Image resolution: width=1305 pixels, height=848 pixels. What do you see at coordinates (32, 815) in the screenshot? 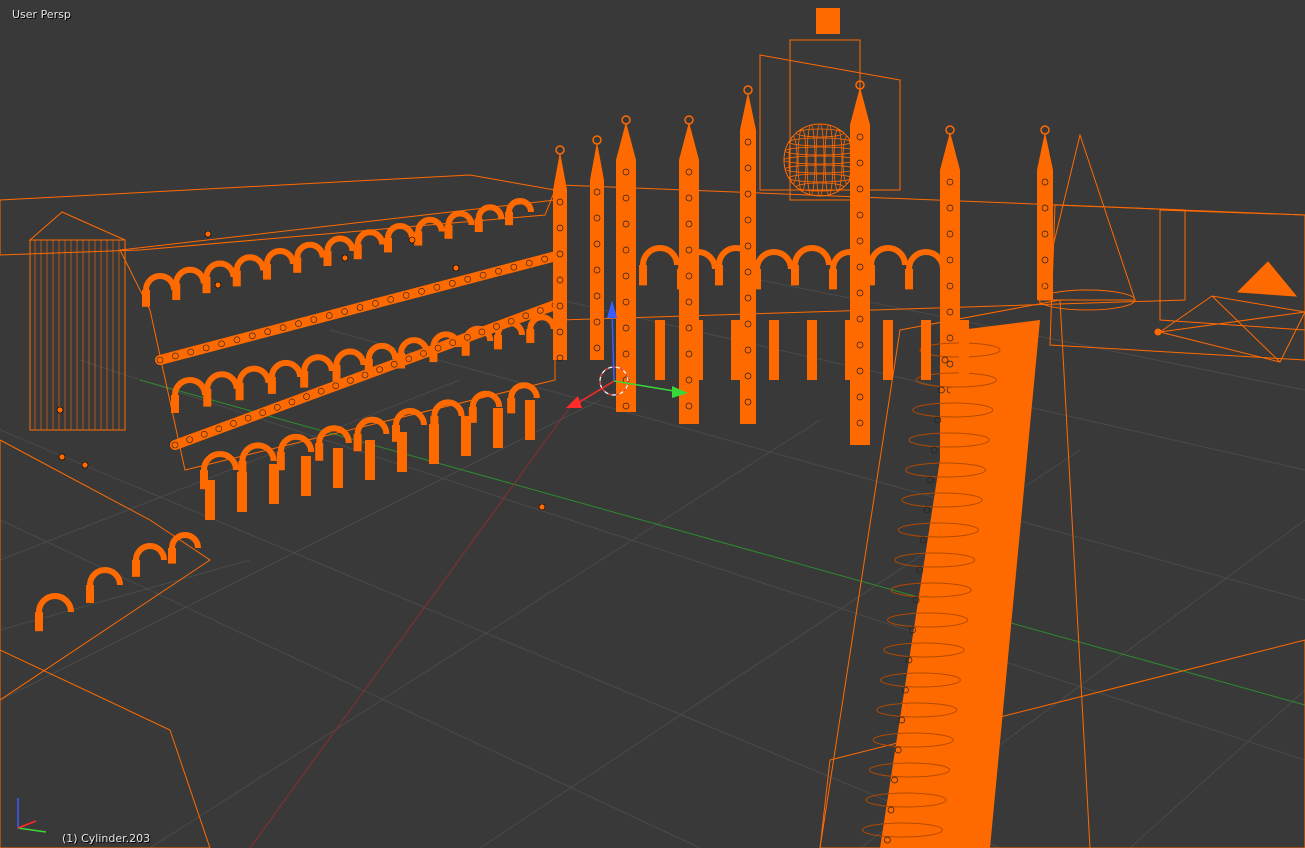
I see `axis-gizmo-icon` at bounding box center [32, 815].